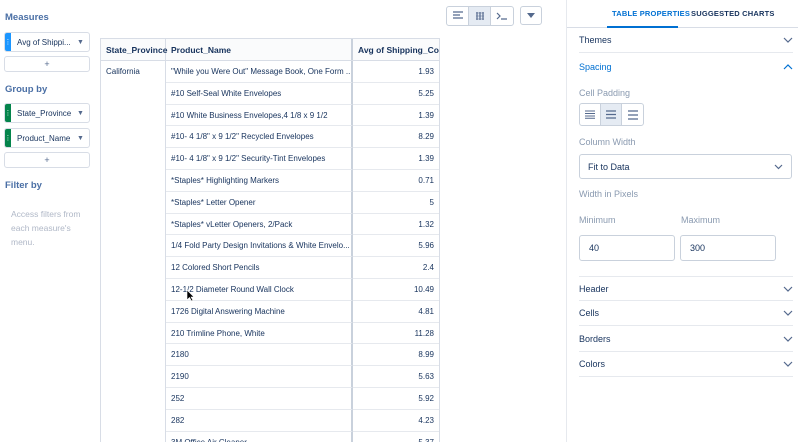 The width and height of the screenshot is (798, 442). What do you see at coordinates (607, 142) in the screenshot?
I see `column-width-label: Column Width` at bounding box center [607, 142].